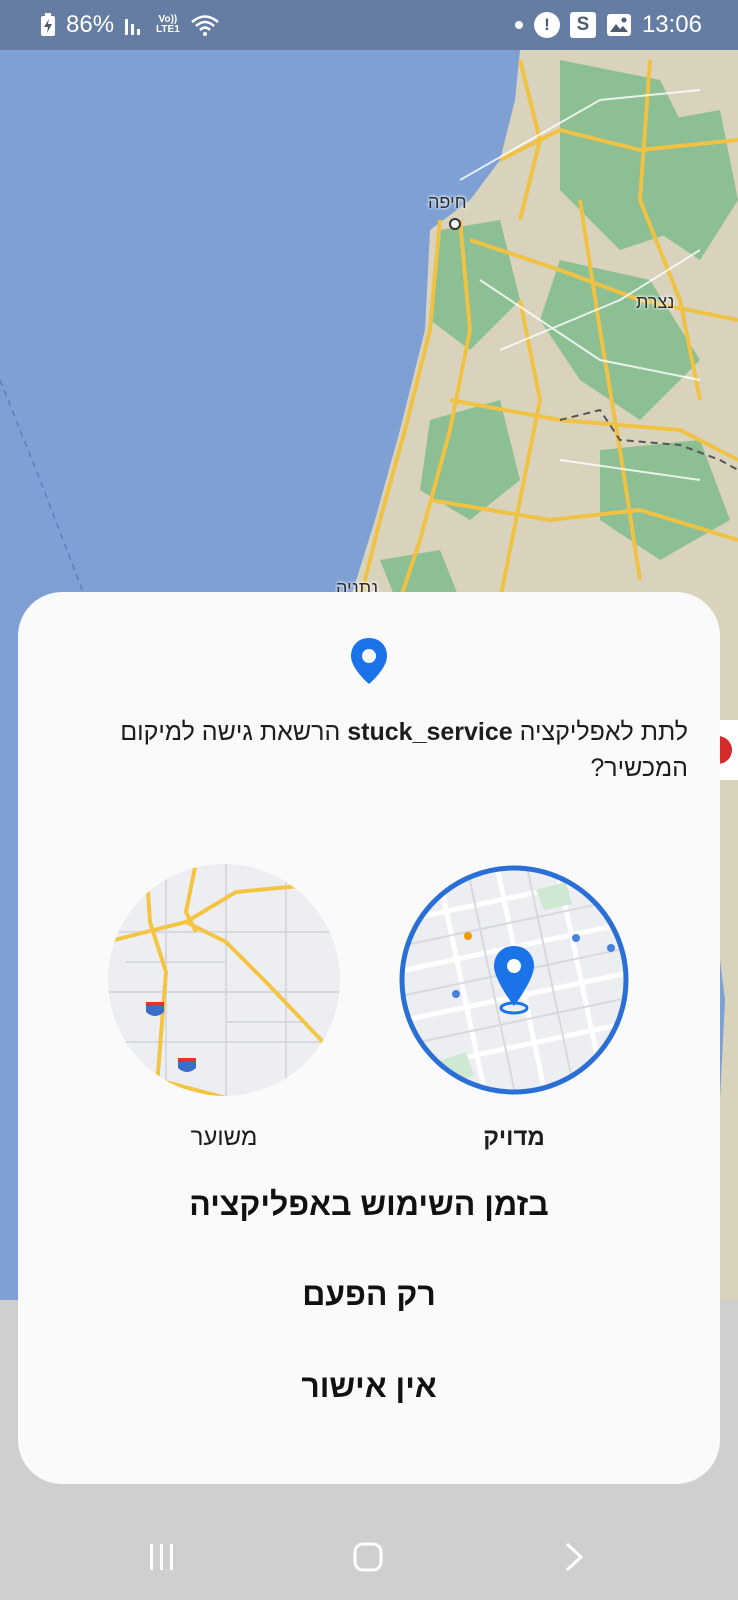 This screenshot has width=738, height=1600. I want to click on battery-charging-icon, so click(48, 25).